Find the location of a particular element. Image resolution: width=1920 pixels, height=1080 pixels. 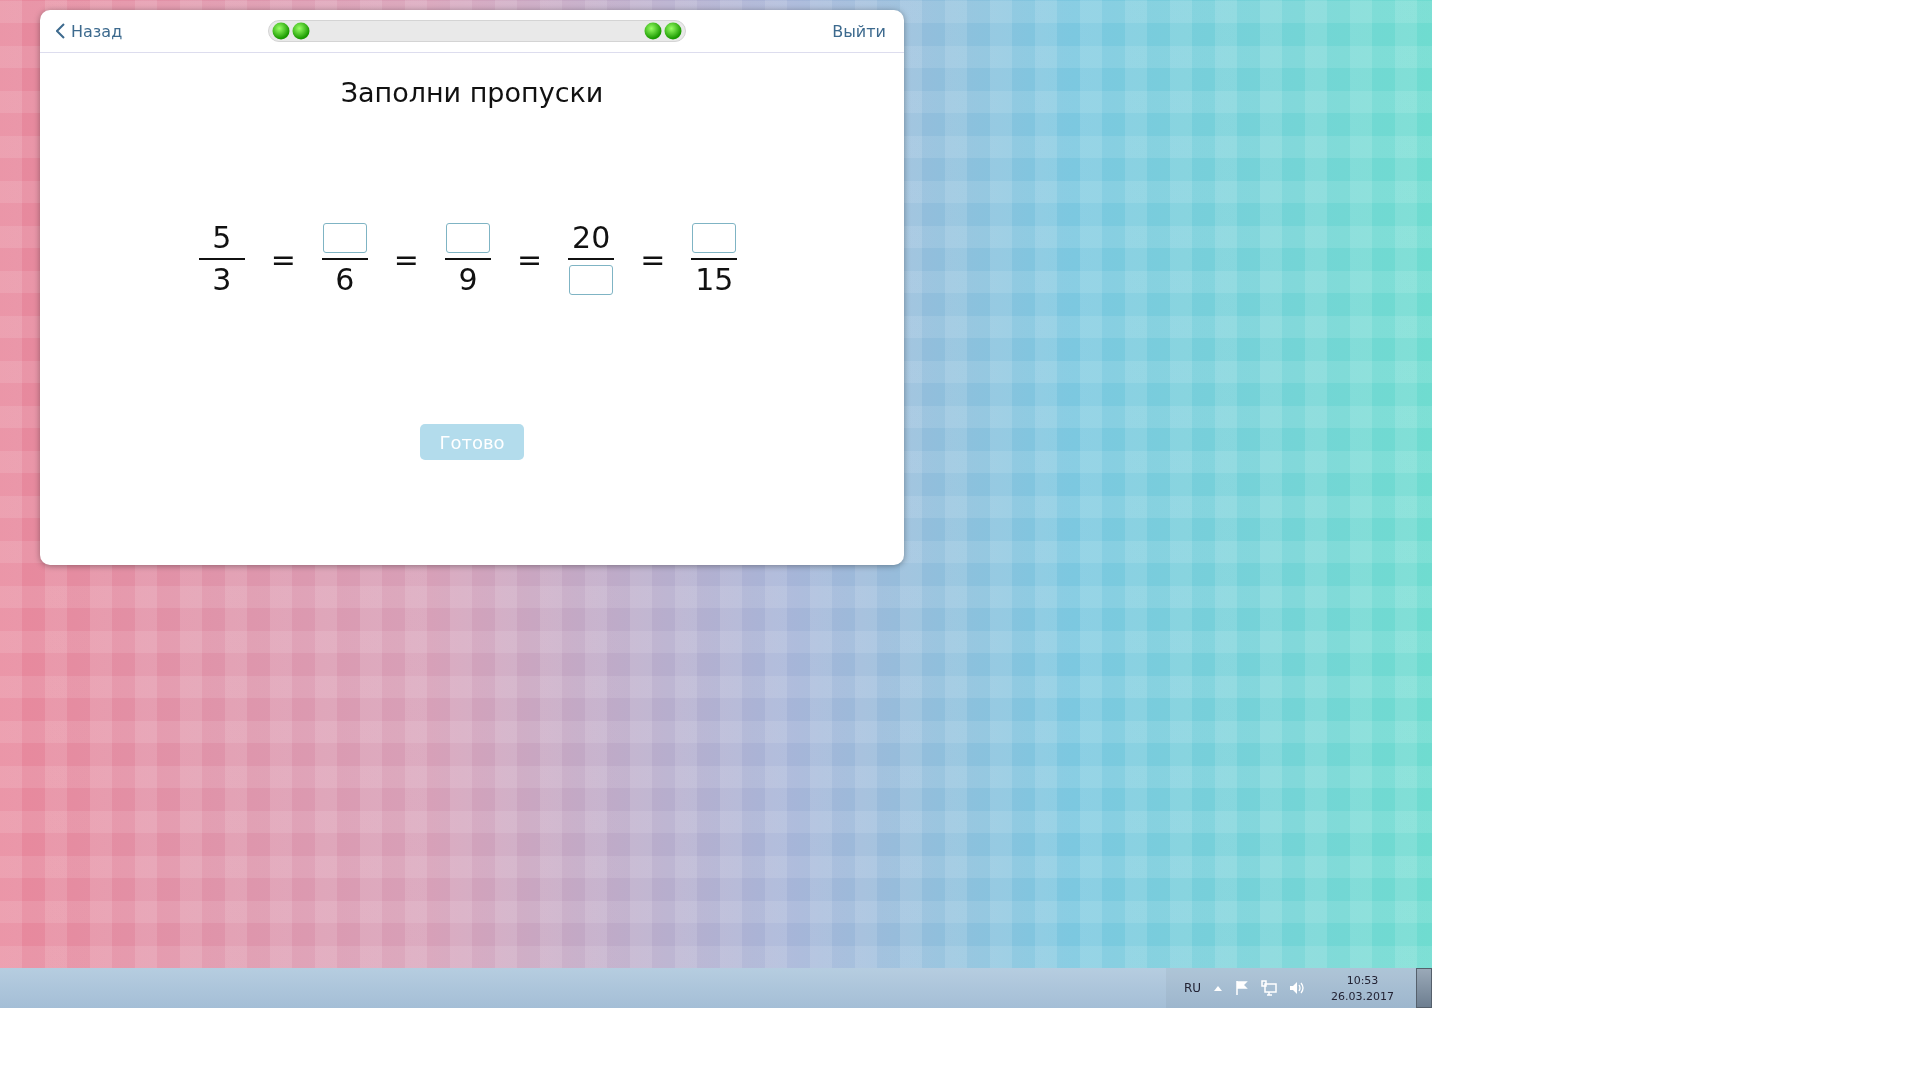

clock-date: 26.03.2017 is located at coordinates (1362, 996).